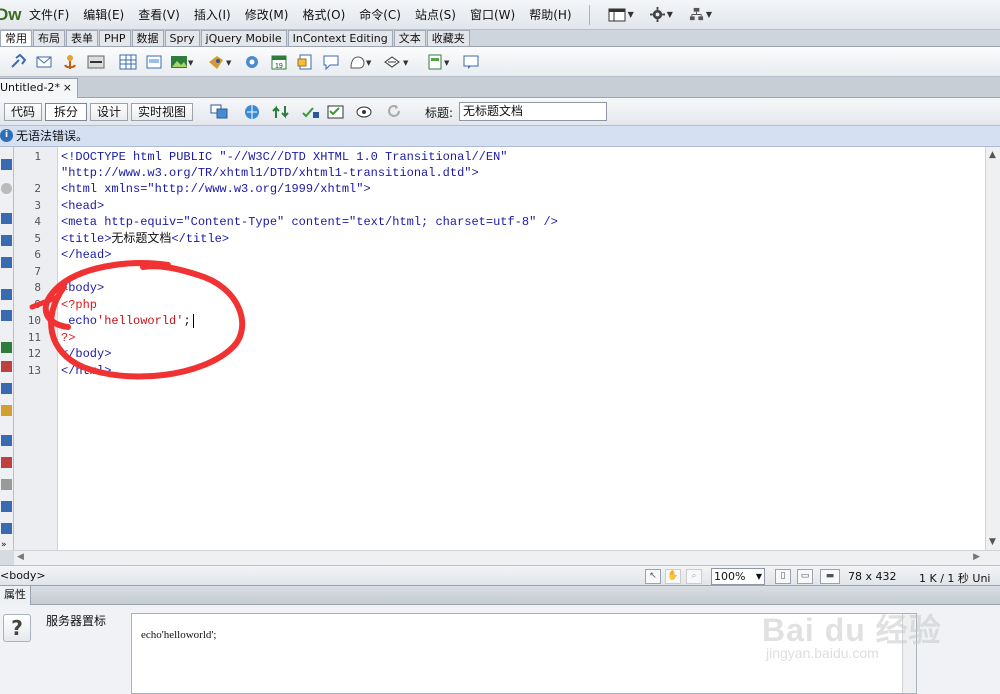 This screenshot has height=694, width=1000. I want to click on zoom-tool-icon: ⌕, so click(694, 576).